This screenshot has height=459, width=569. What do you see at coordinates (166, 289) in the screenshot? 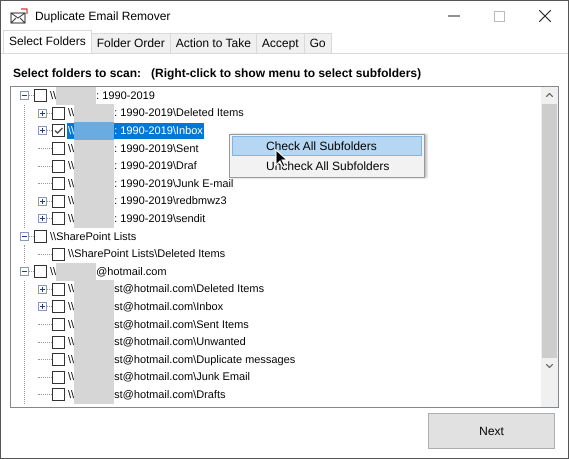
I see `folder-label: \\ st@hotmail.com\Deleted Items` at bounding box center [166, 289].